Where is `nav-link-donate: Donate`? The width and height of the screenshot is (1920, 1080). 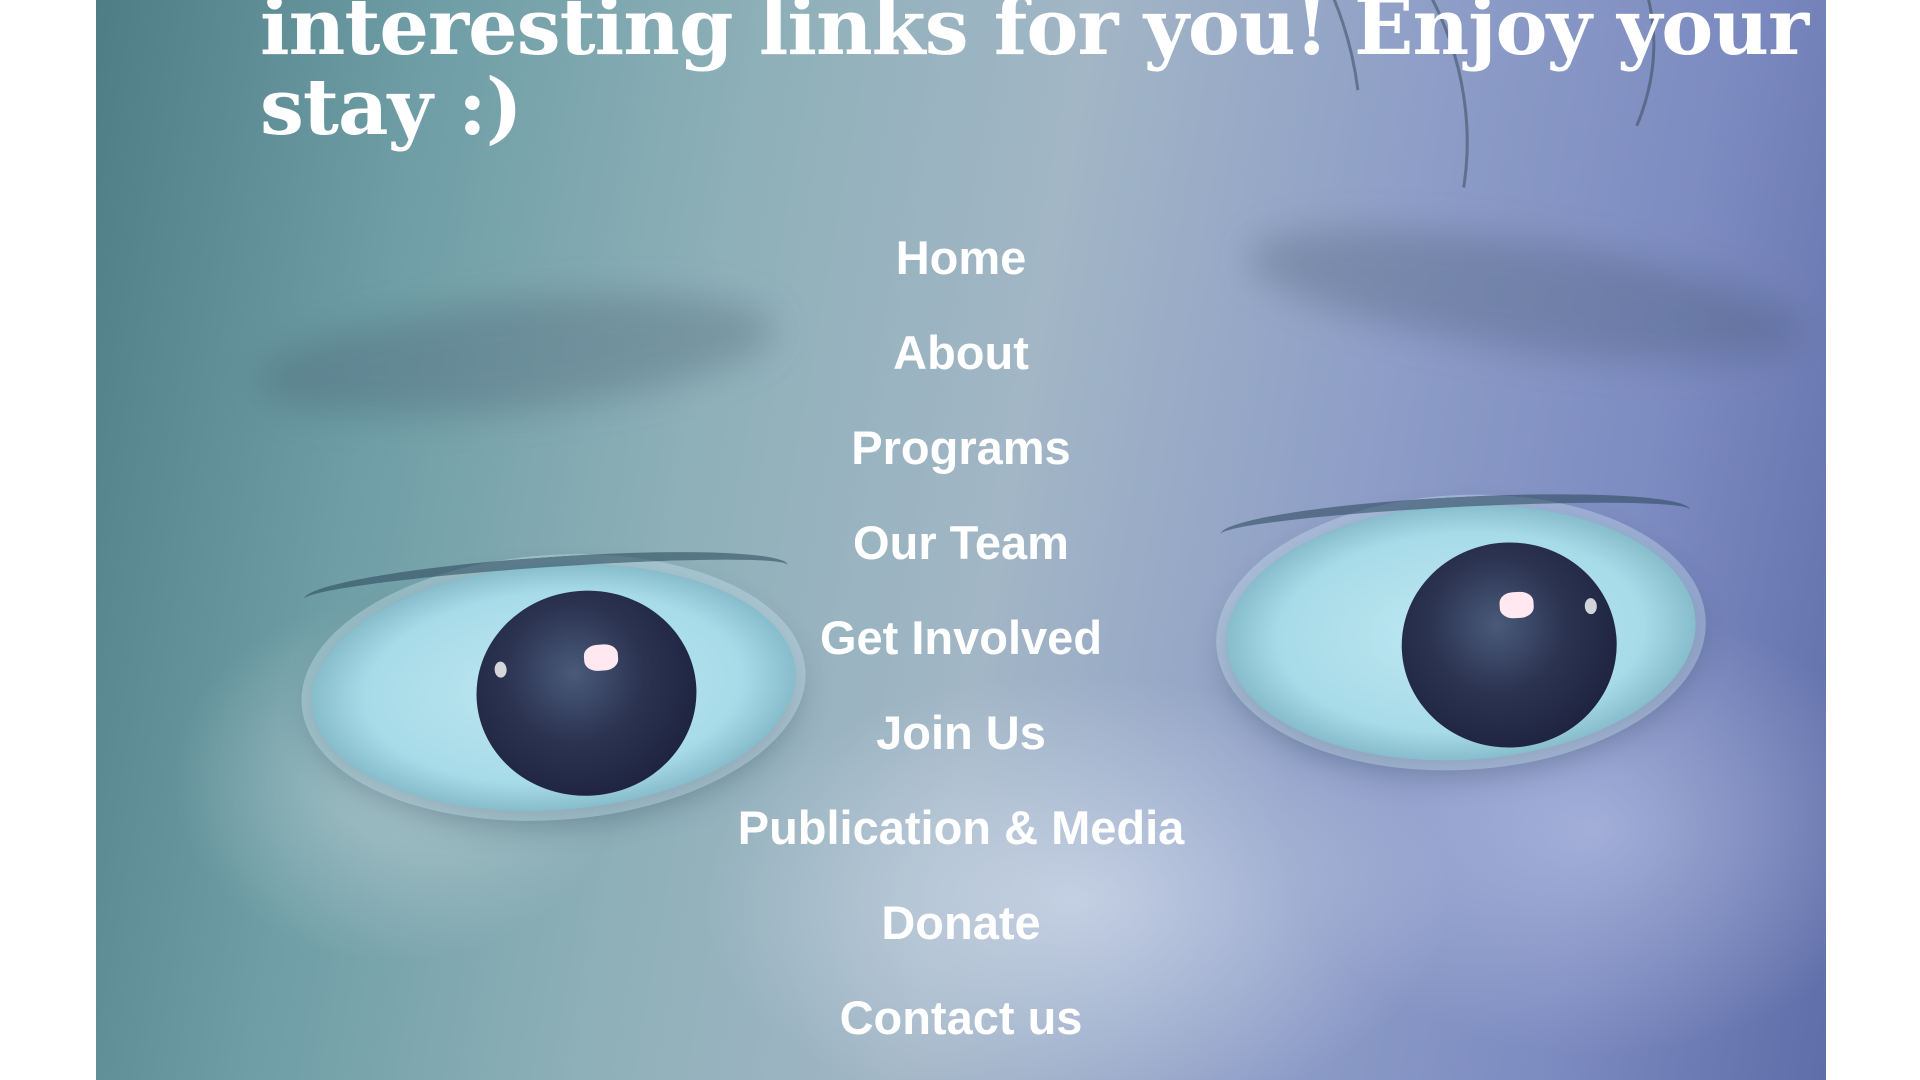
nav-link-donate: Donate is located at coordinates (961, 923).